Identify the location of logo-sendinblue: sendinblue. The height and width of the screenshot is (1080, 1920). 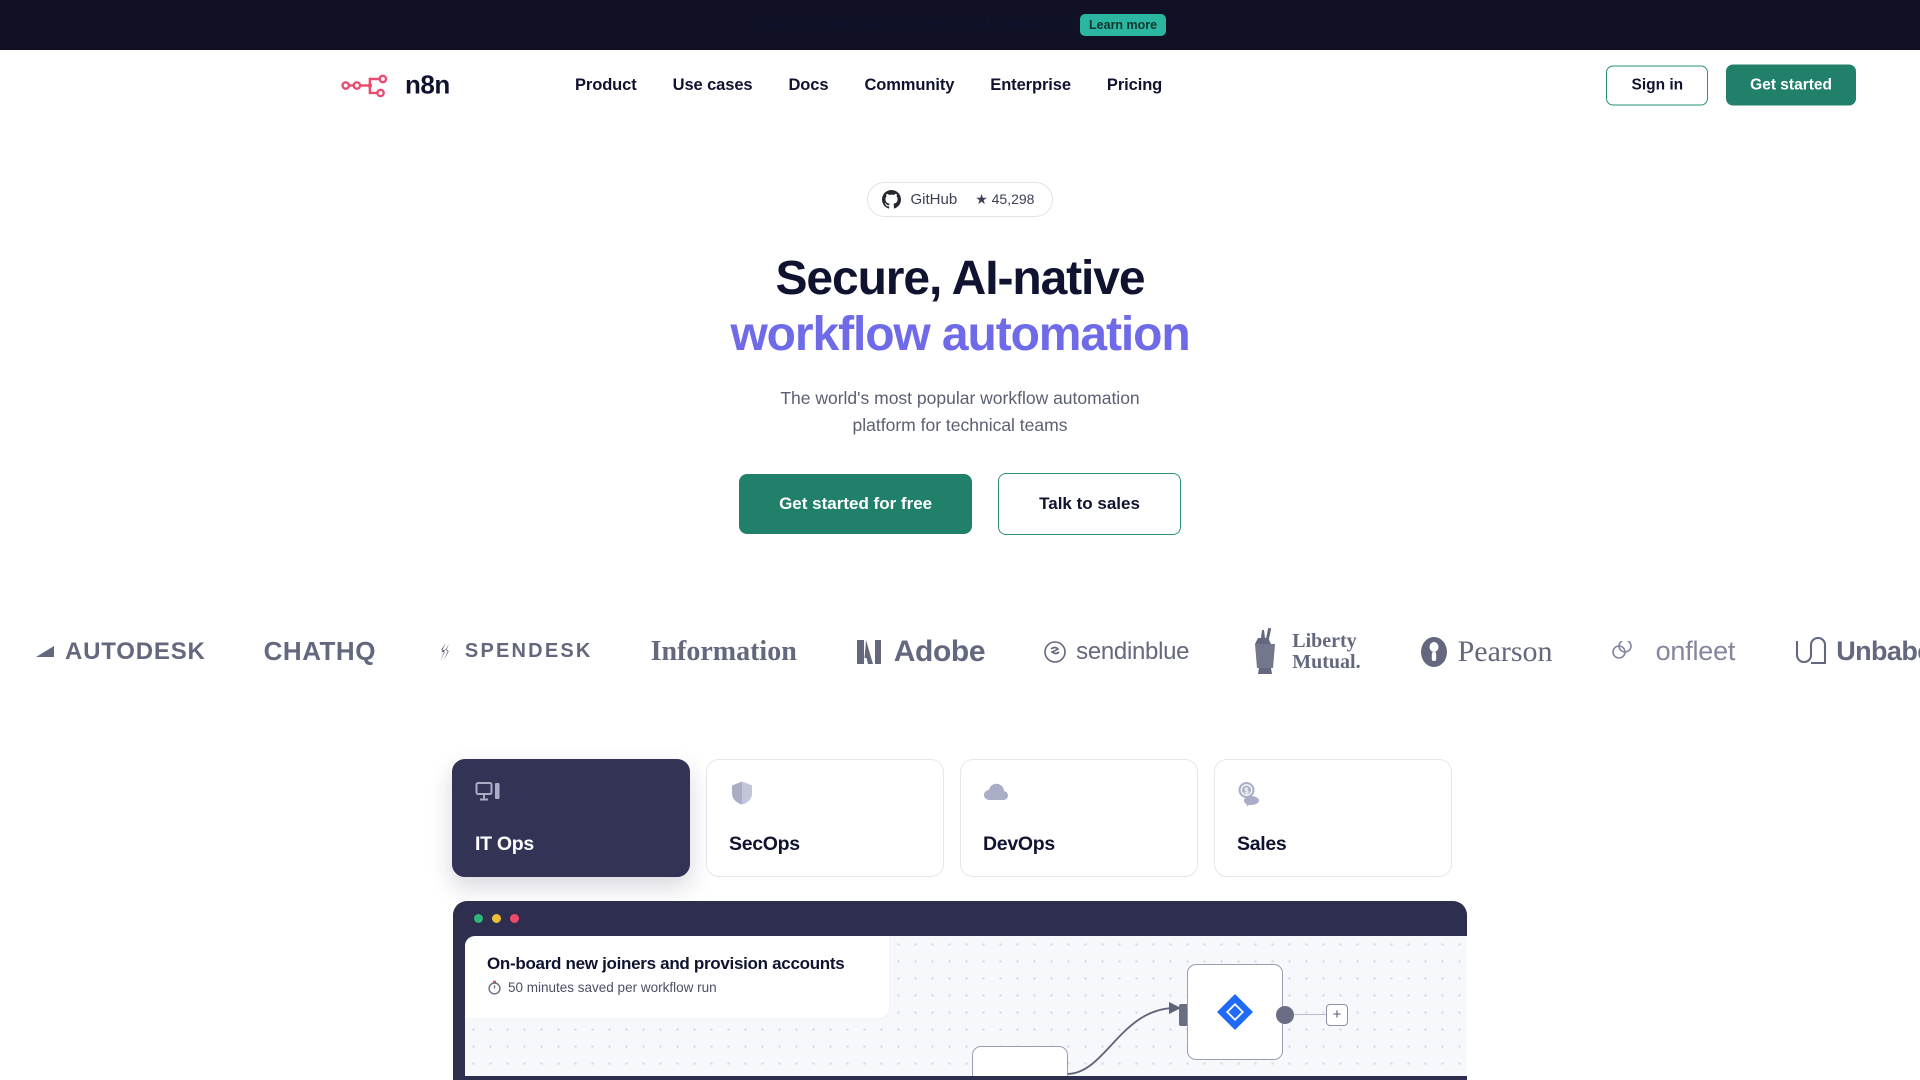
(1116, 651).